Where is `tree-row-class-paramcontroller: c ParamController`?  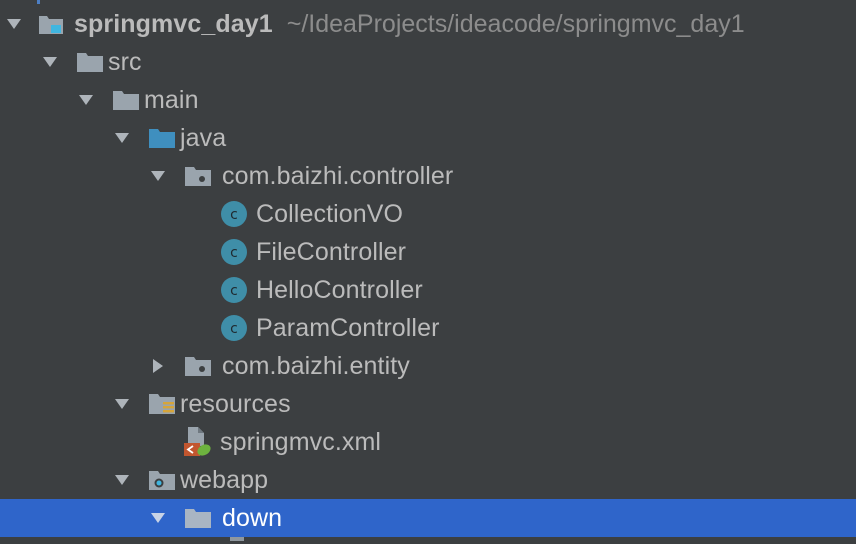 tree-row-class-paramcontroller: c ParamController is located at coordinates (428, 328).